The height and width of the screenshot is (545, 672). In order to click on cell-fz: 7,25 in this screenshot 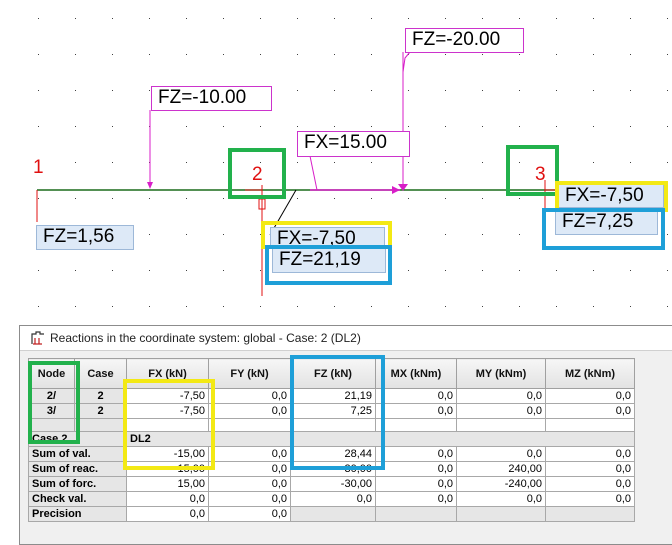, I will do `click(333, 411)`.